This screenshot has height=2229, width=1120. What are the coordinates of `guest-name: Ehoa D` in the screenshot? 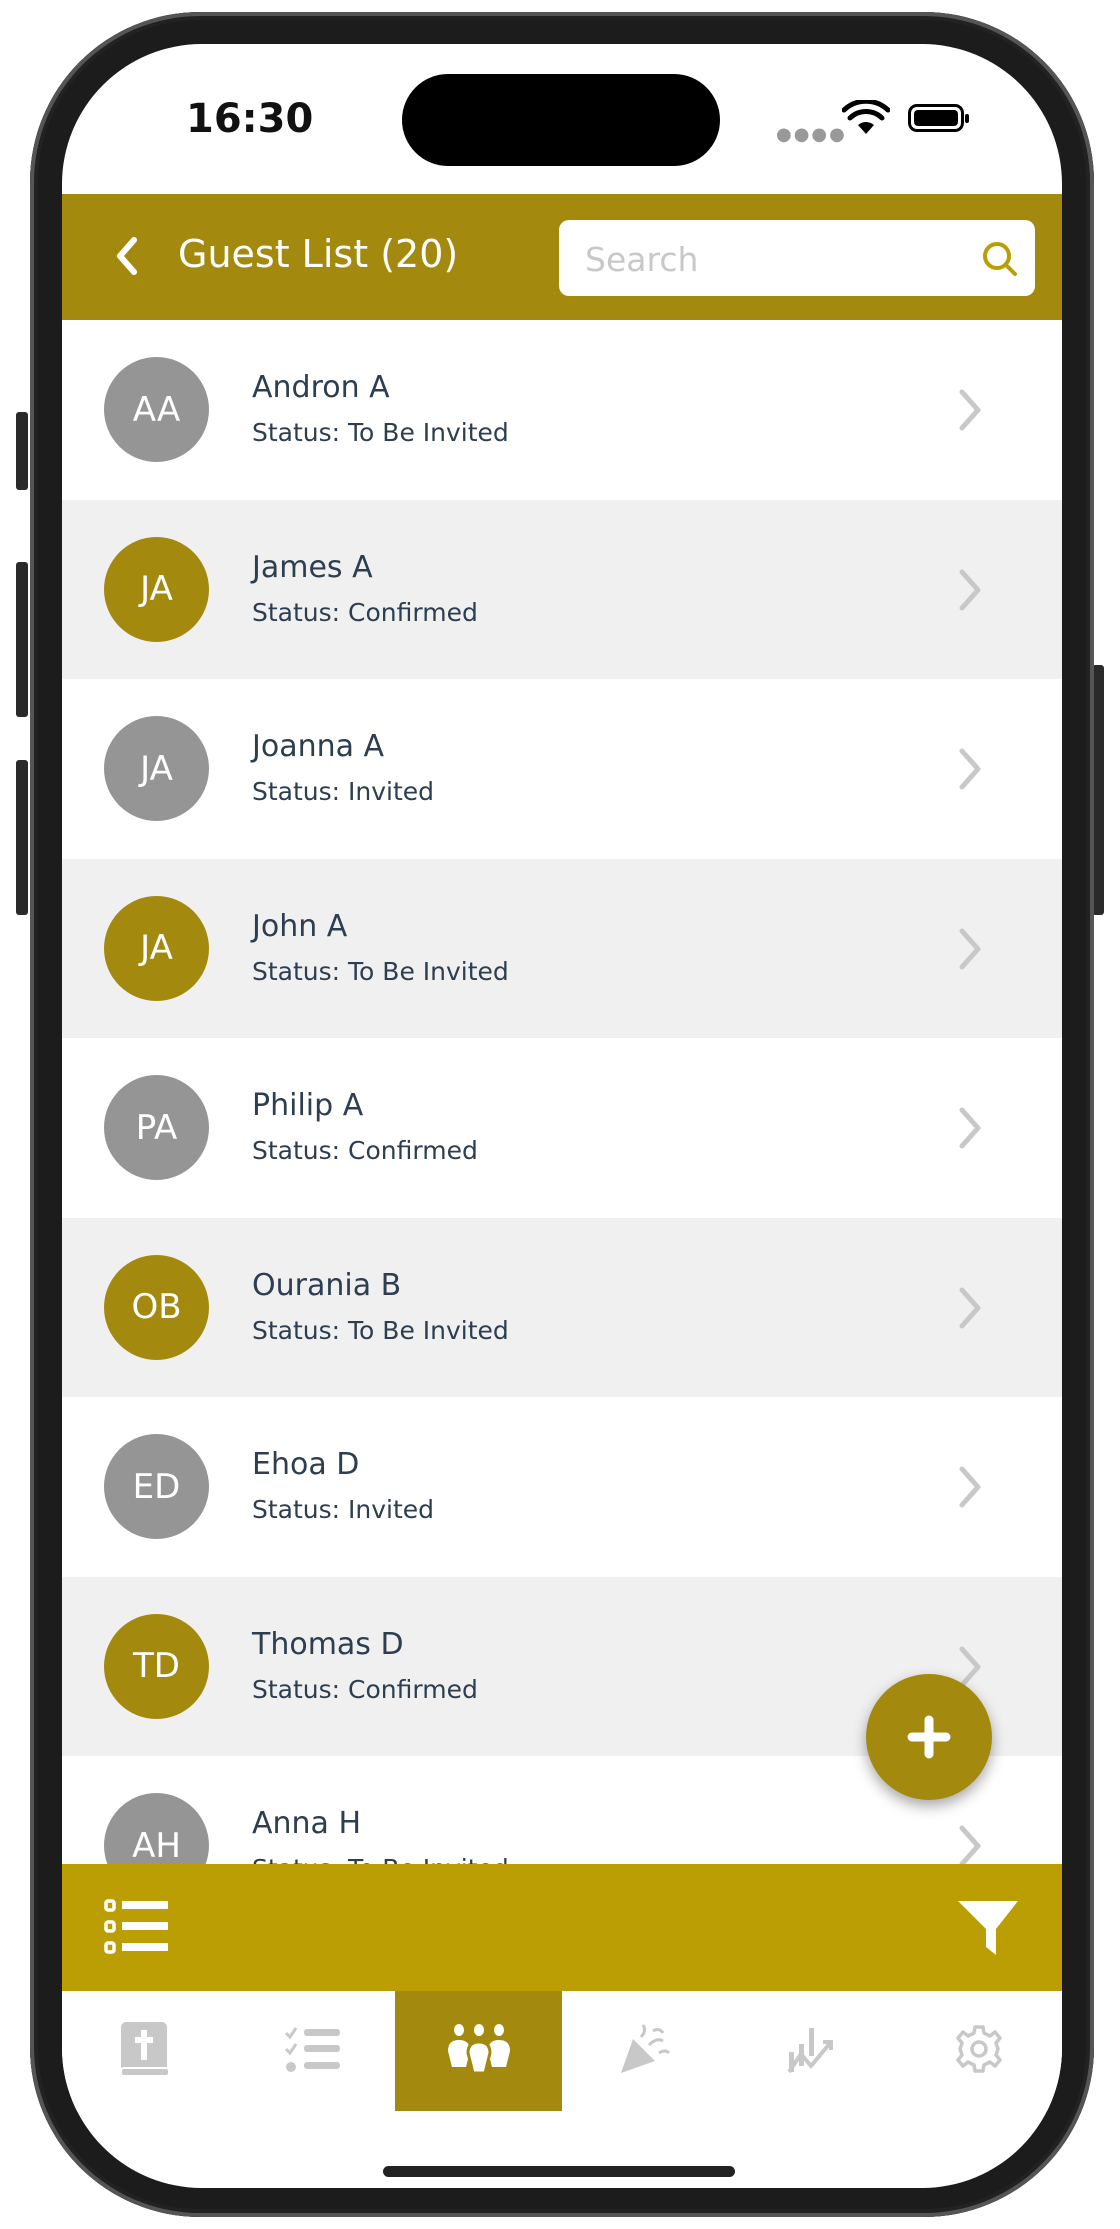 It's located at (306, 1464).